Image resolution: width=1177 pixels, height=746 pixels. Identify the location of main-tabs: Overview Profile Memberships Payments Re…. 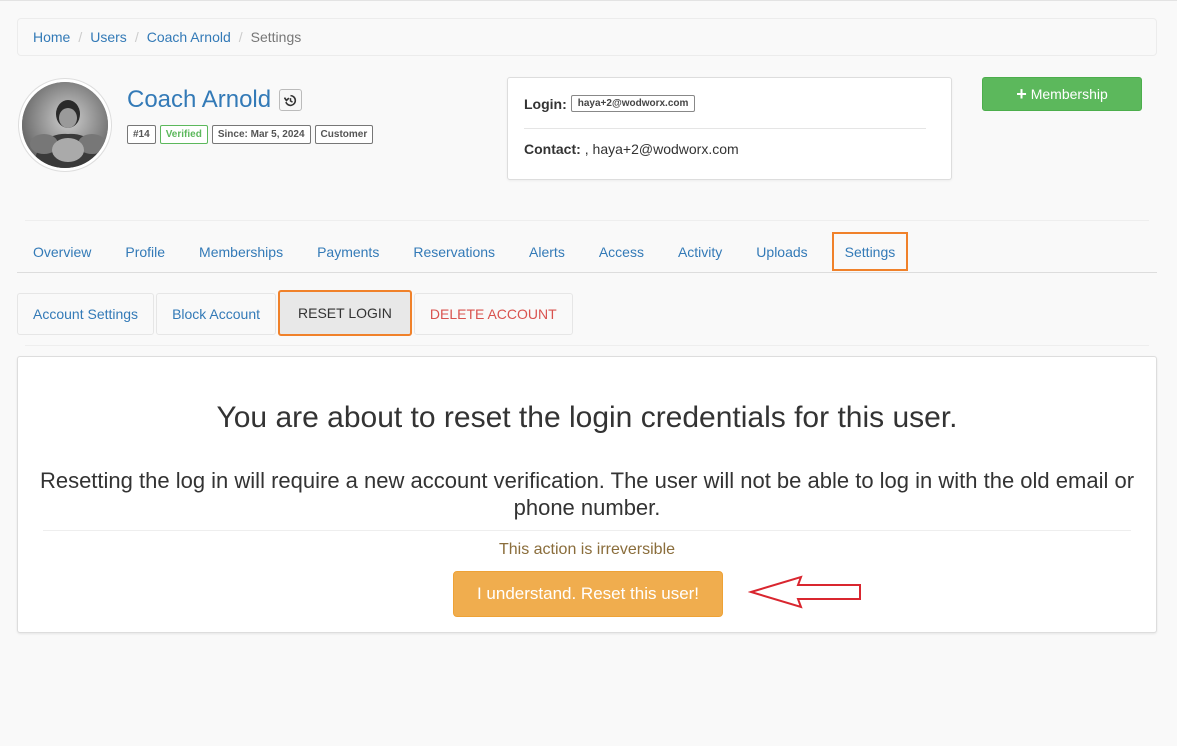
(587, 252).